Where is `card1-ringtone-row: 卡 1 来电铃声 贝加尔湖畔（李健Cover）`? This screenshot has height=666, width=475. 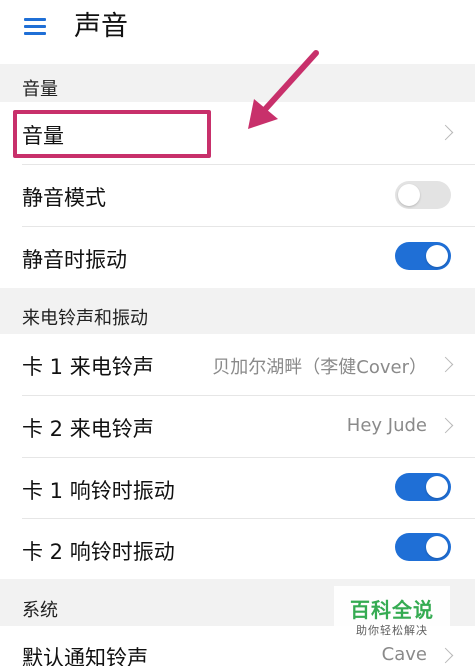 card1-ringtone-row: 卡 1 来电铃声 贝加尔湖畔（李健Cover） is located at coordinates (237, 365).